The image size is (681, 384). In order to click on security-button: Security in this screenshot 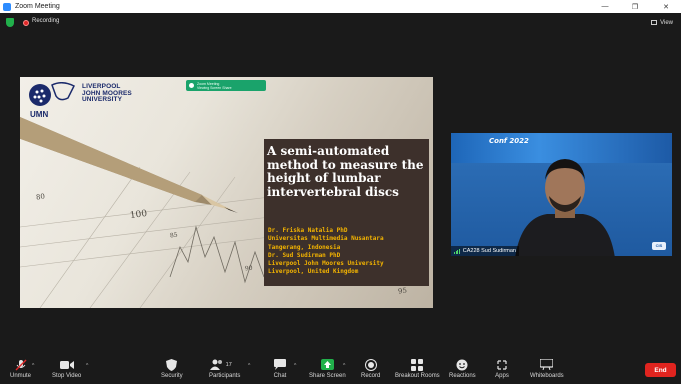, I will do `click(172, 368)`.